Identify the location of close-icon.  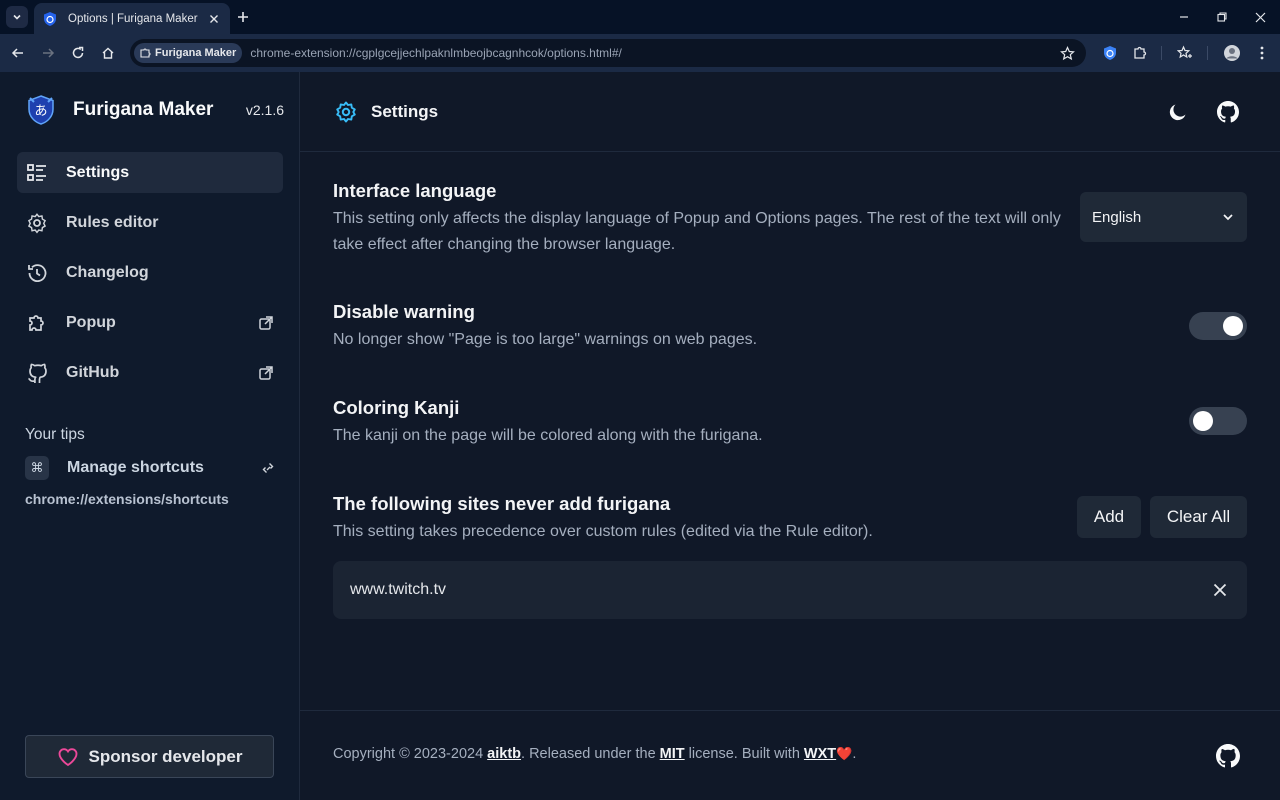
(1260, 17).